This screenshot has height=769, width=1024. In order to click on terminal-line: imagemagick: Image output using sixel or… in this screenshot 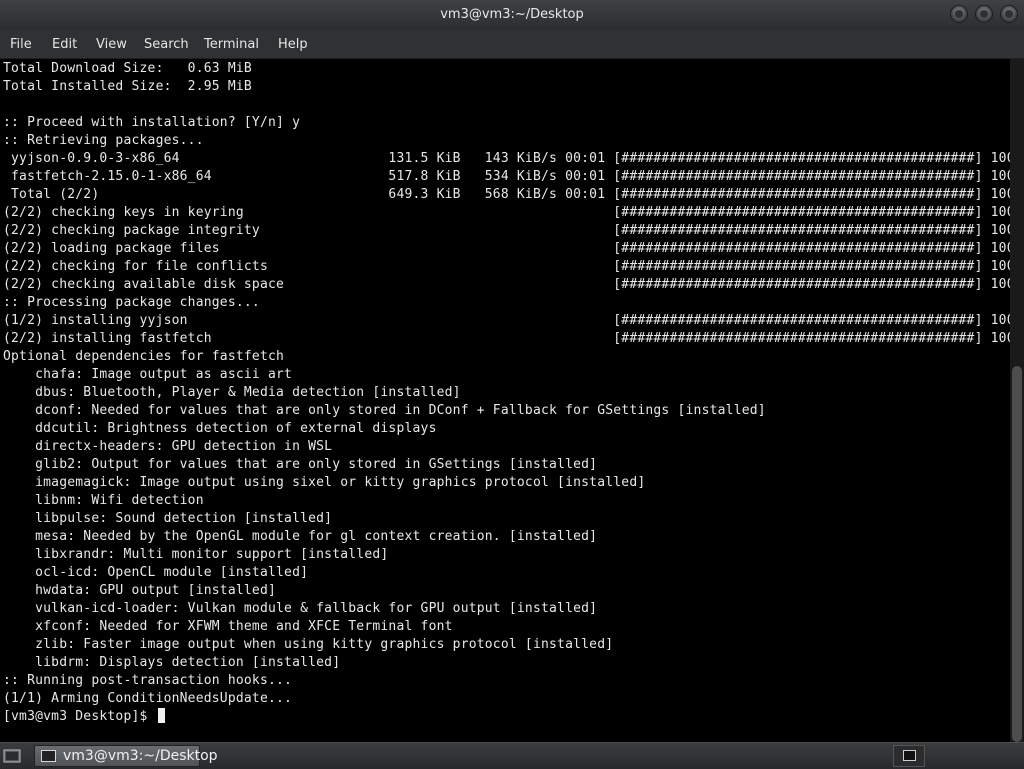, I will do `click(324, 482)`.